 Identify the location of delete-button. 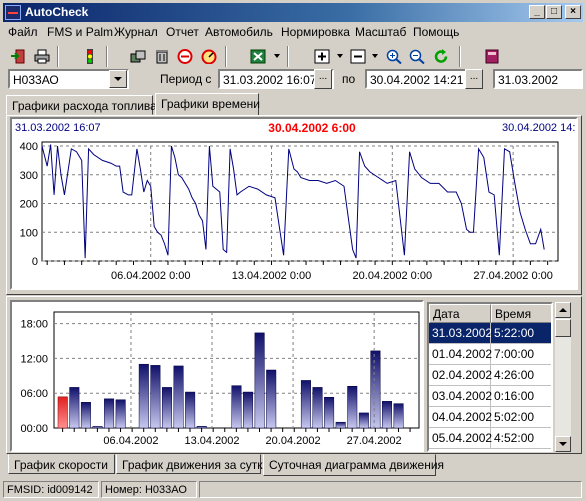
(162, 56).